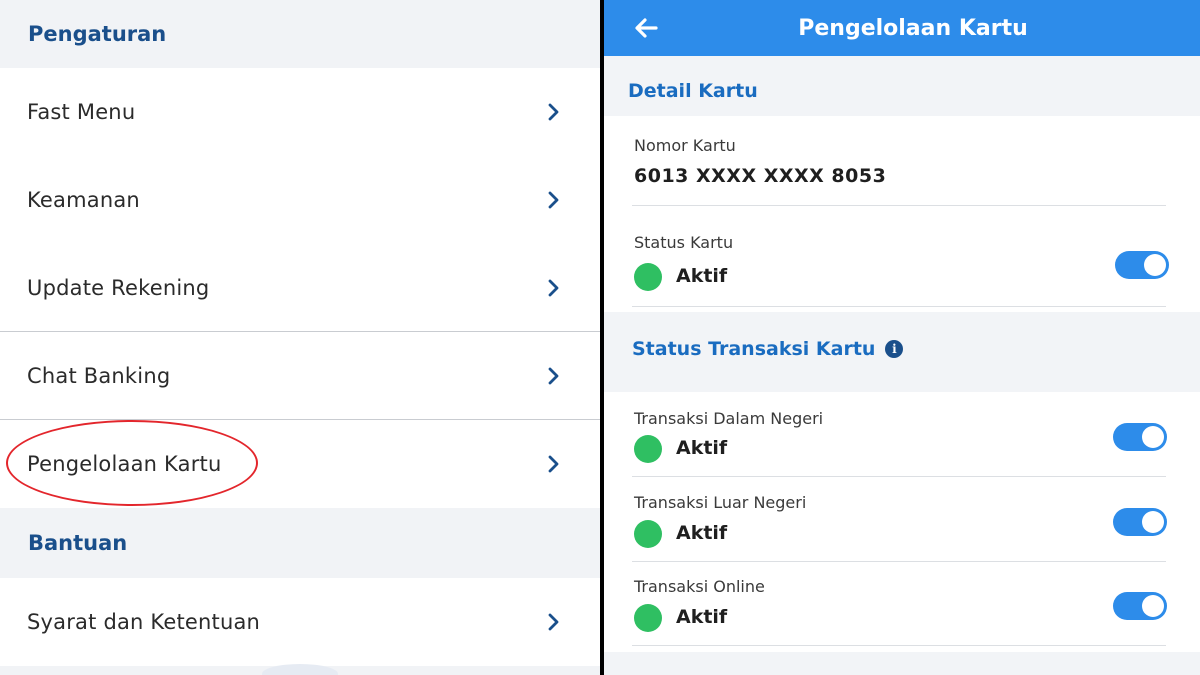  I want to click on section-pengaturan: Pengaturan, so click(300, 34).